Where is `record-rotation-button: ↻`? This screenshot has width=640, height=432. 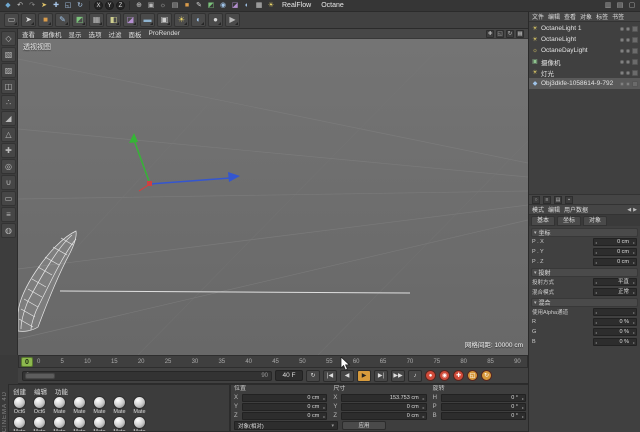
record-rotation-button: ↻ is located at coordinates (486, 375).